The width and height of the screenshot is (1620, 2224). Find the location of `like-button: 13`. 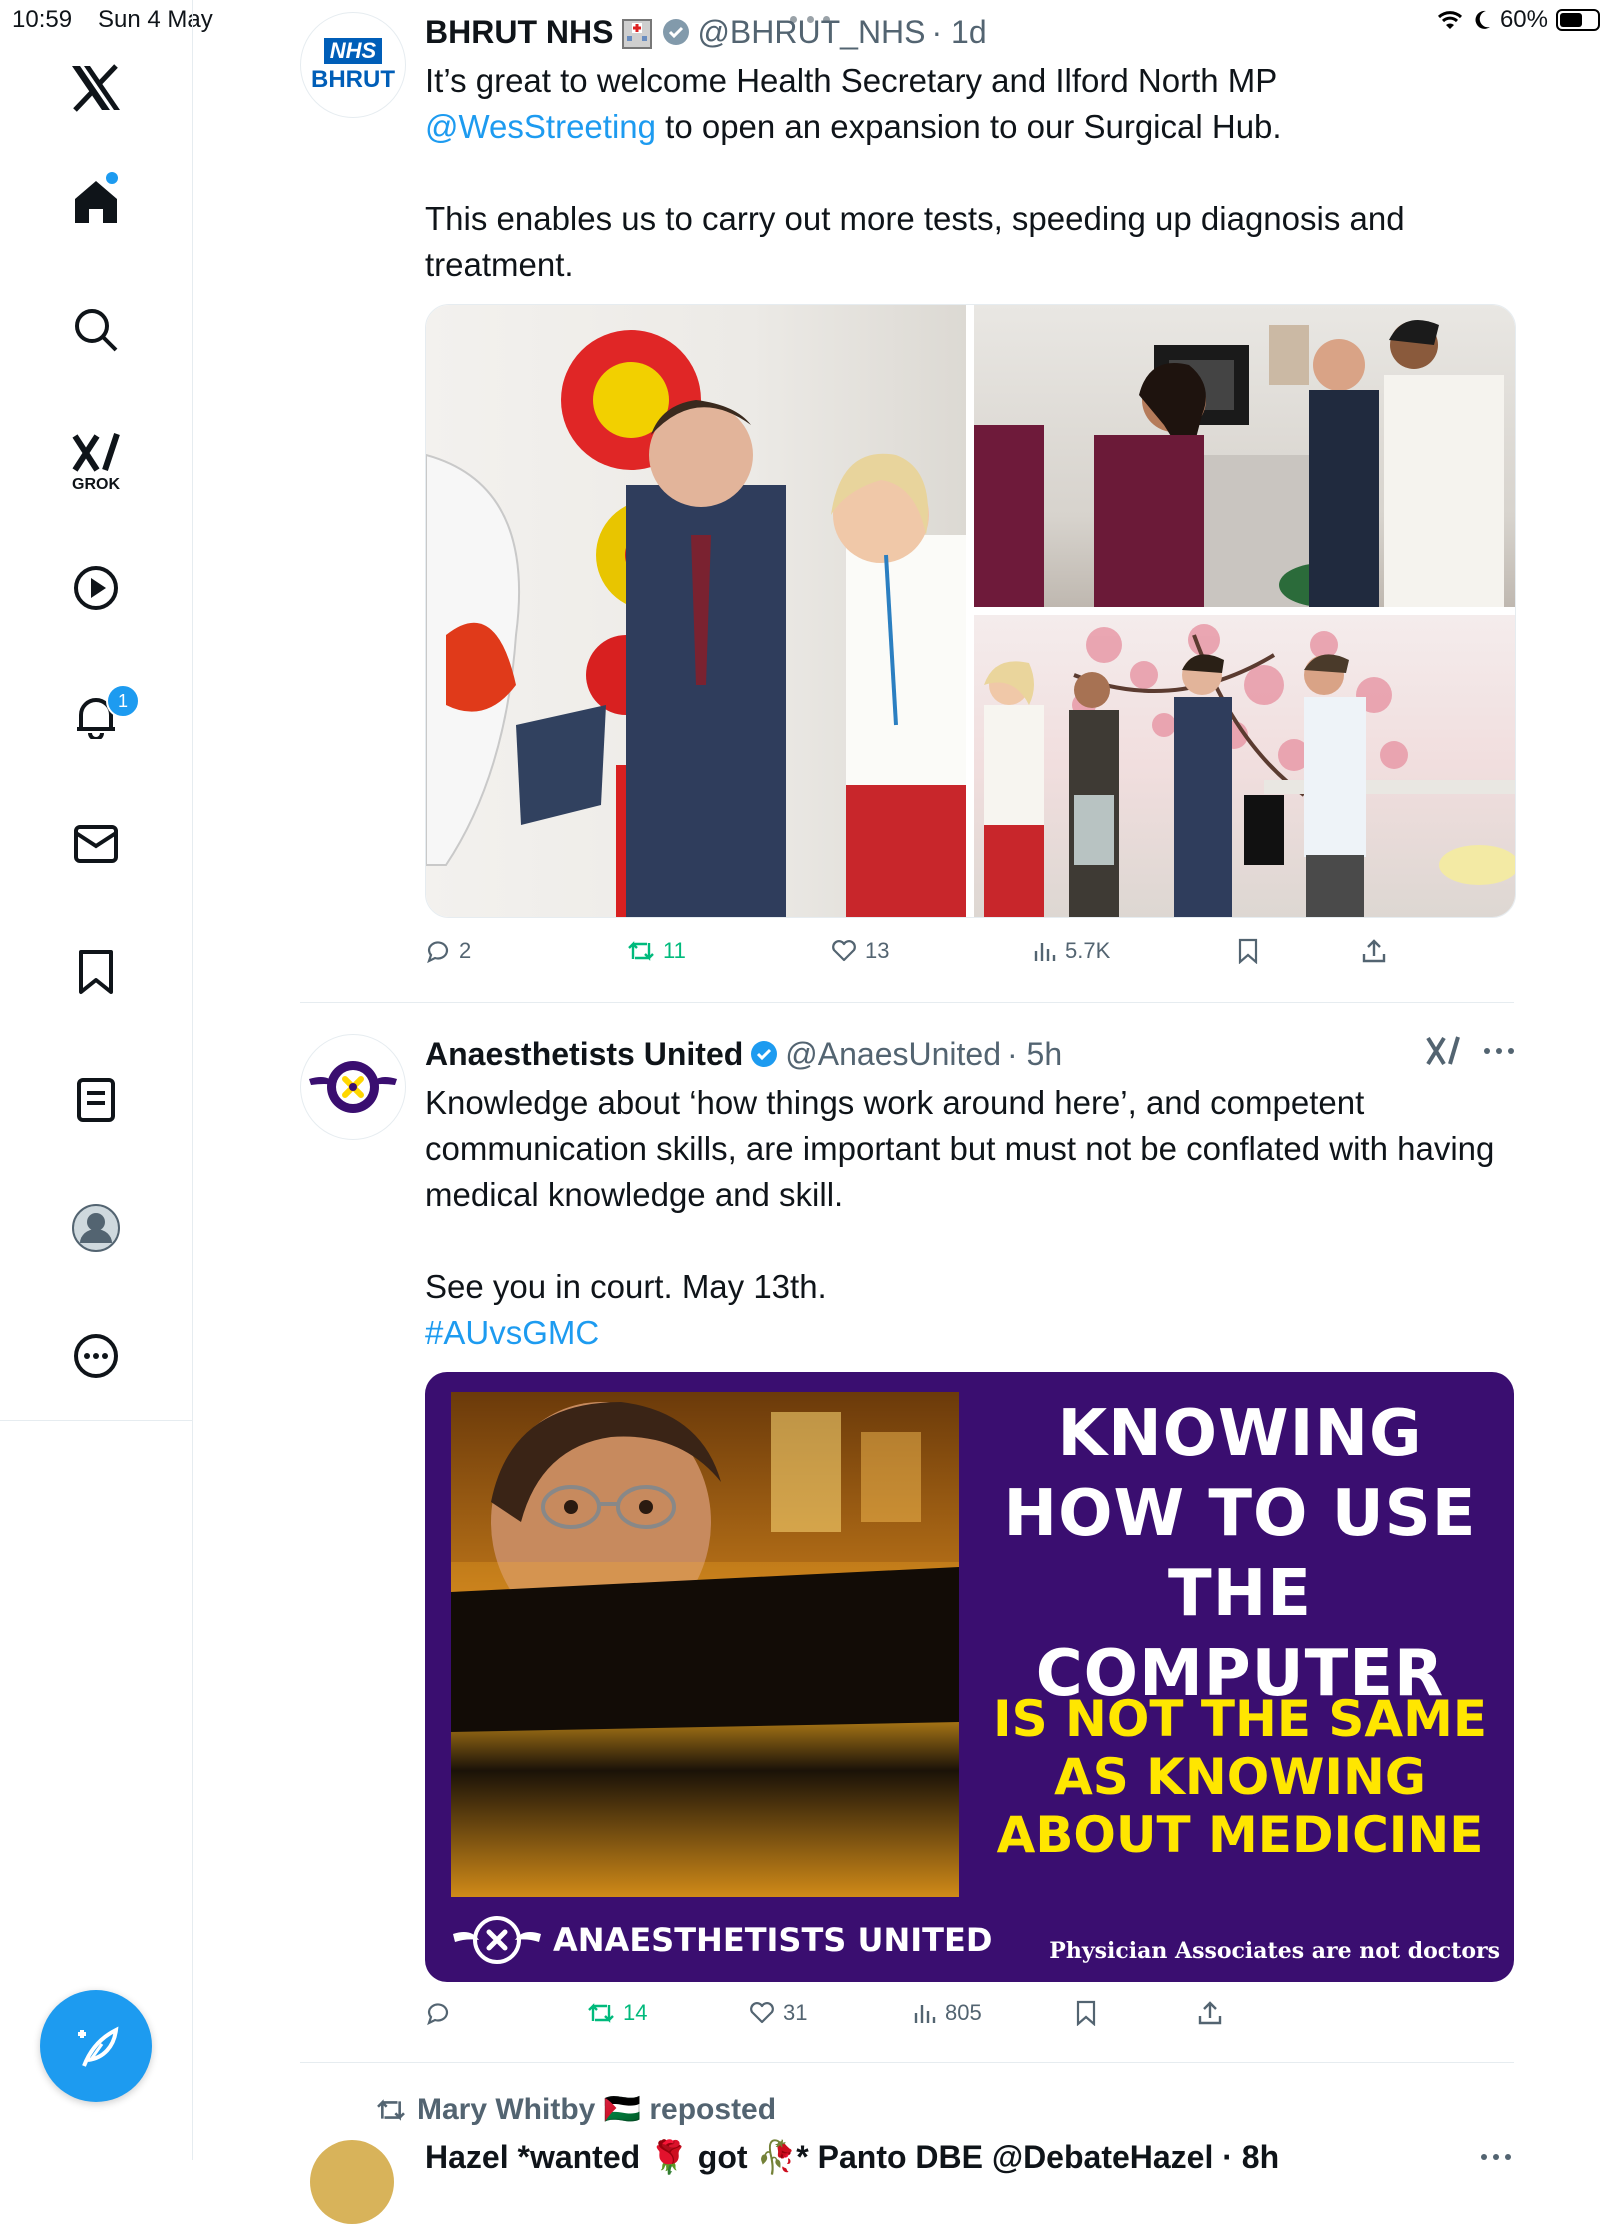

like-button: 13 is located at coordinates (860, 951).